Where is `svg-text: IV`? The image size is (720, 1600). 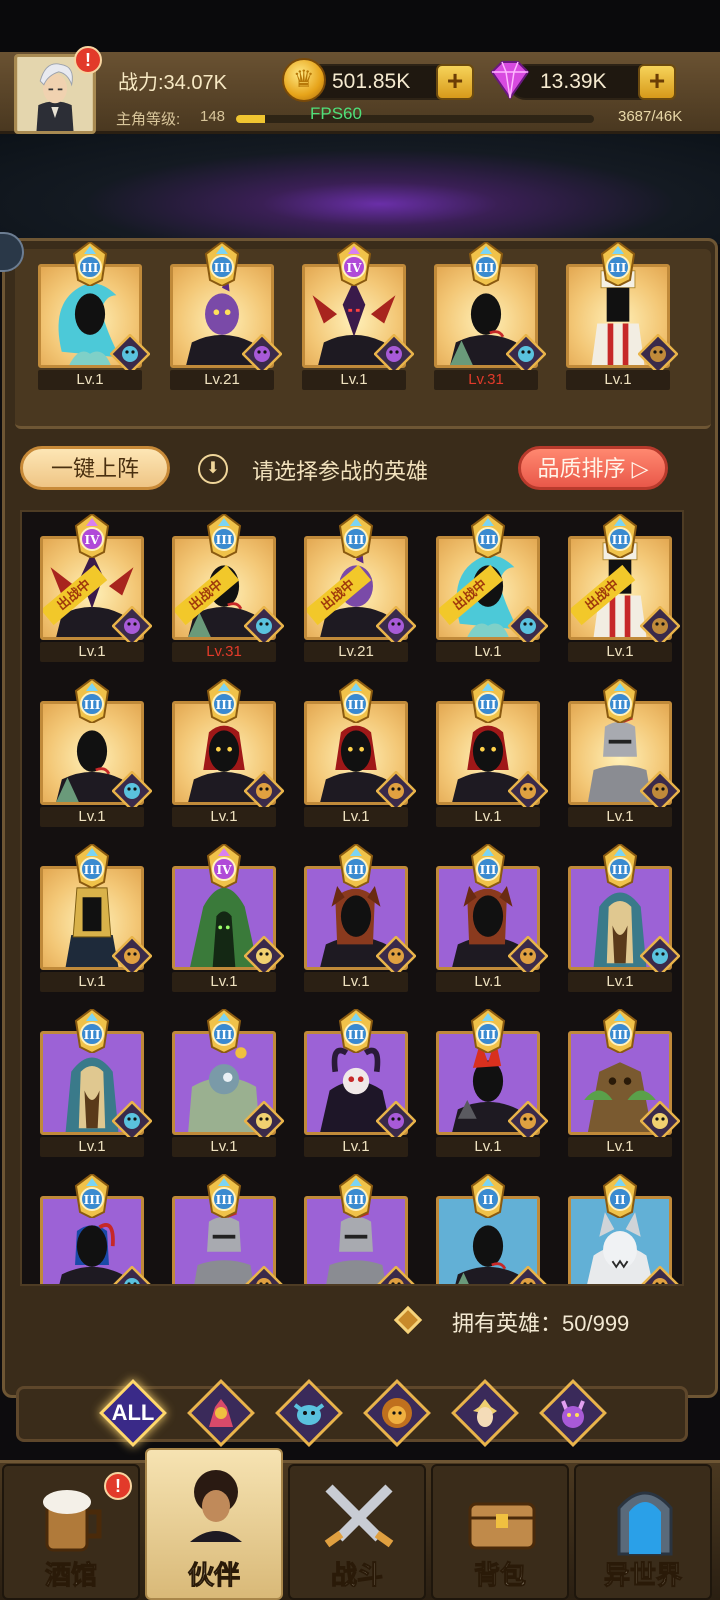 svg-text: IV is located at coordinates (355, 268).